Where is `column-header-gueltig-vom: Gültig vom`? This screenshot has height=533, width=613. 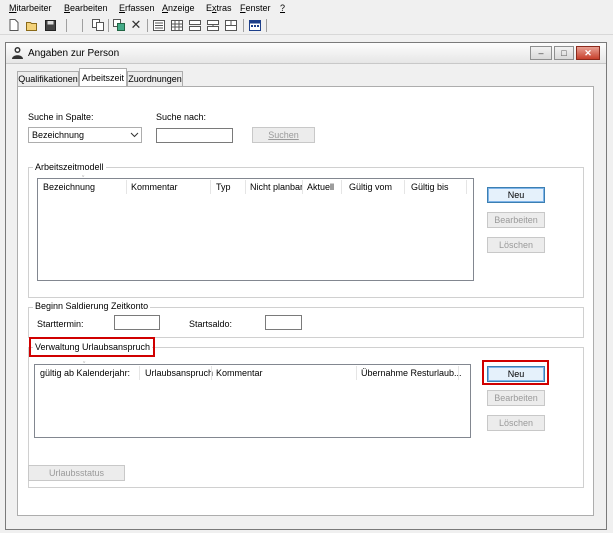
column-header-gueltig-vom: Gültig vom is located at coordinates (370, 187).